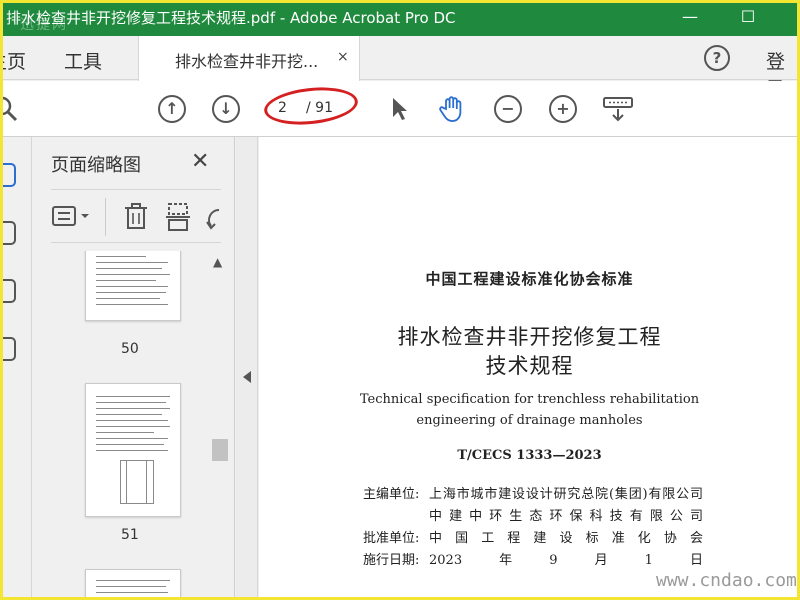 This screenshot has width=800, height=600. I want to click on red-annotation-oval, so click(311, 106).